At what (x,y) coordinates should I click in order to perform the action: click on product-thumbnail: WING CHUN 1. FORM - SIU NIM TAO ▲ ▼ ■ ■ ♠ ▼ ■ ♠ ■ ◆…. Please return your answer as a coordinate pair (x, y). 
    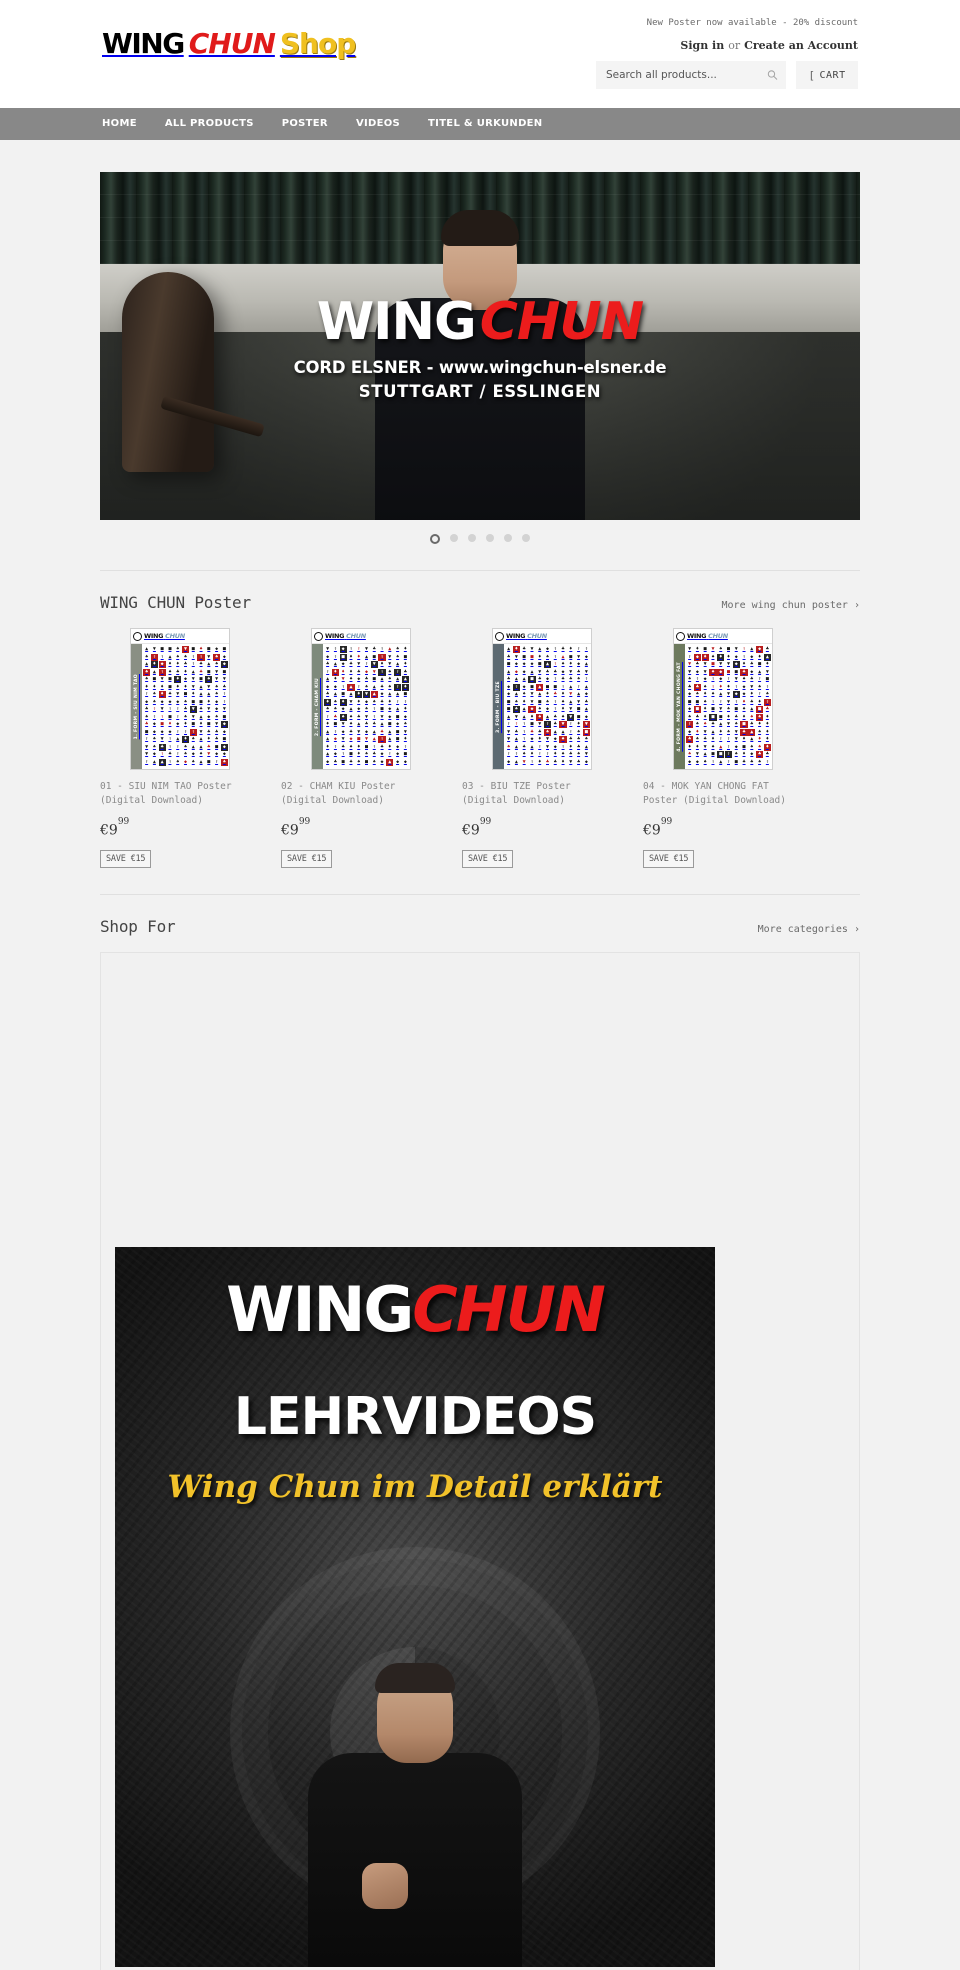
    Looking at the image, I should click on (180, 699).